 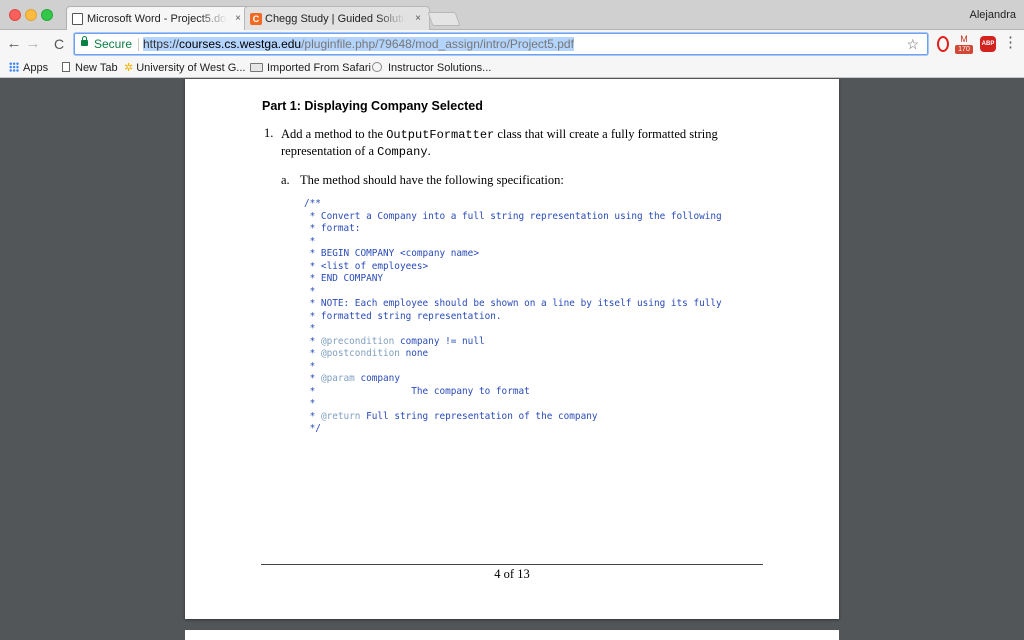 What do you see at coordinates (113, 44) in the screenshot?
I see `secure-label: Secure` at bounding box center [113, 44].